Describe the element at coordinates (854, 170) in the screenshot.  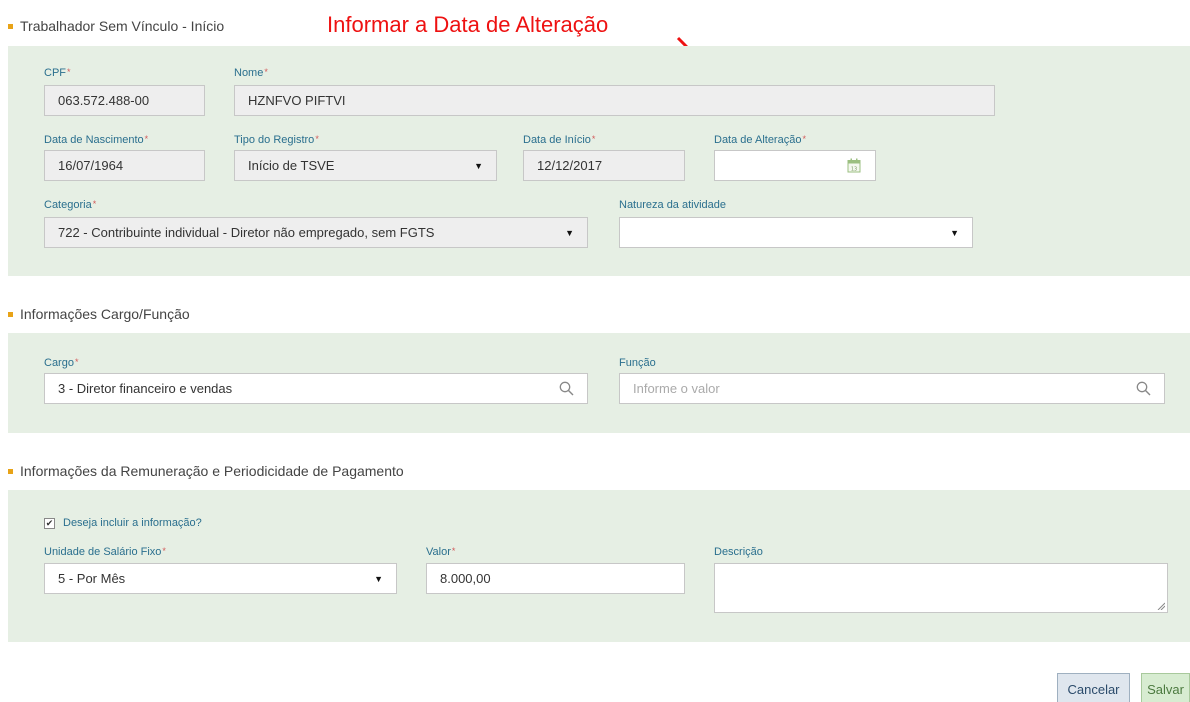
I see `svg-text: 13` at that location.